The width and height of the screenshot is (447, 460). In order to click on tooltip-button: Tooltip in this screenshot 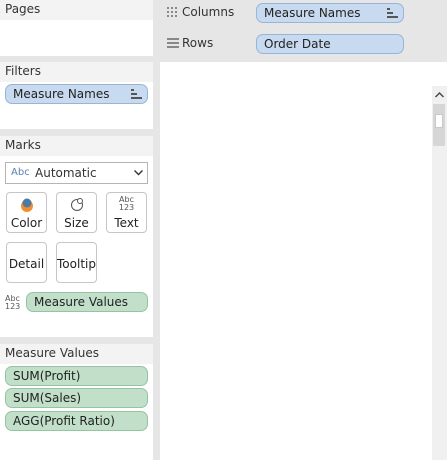, I will do `click(76, 262)`.